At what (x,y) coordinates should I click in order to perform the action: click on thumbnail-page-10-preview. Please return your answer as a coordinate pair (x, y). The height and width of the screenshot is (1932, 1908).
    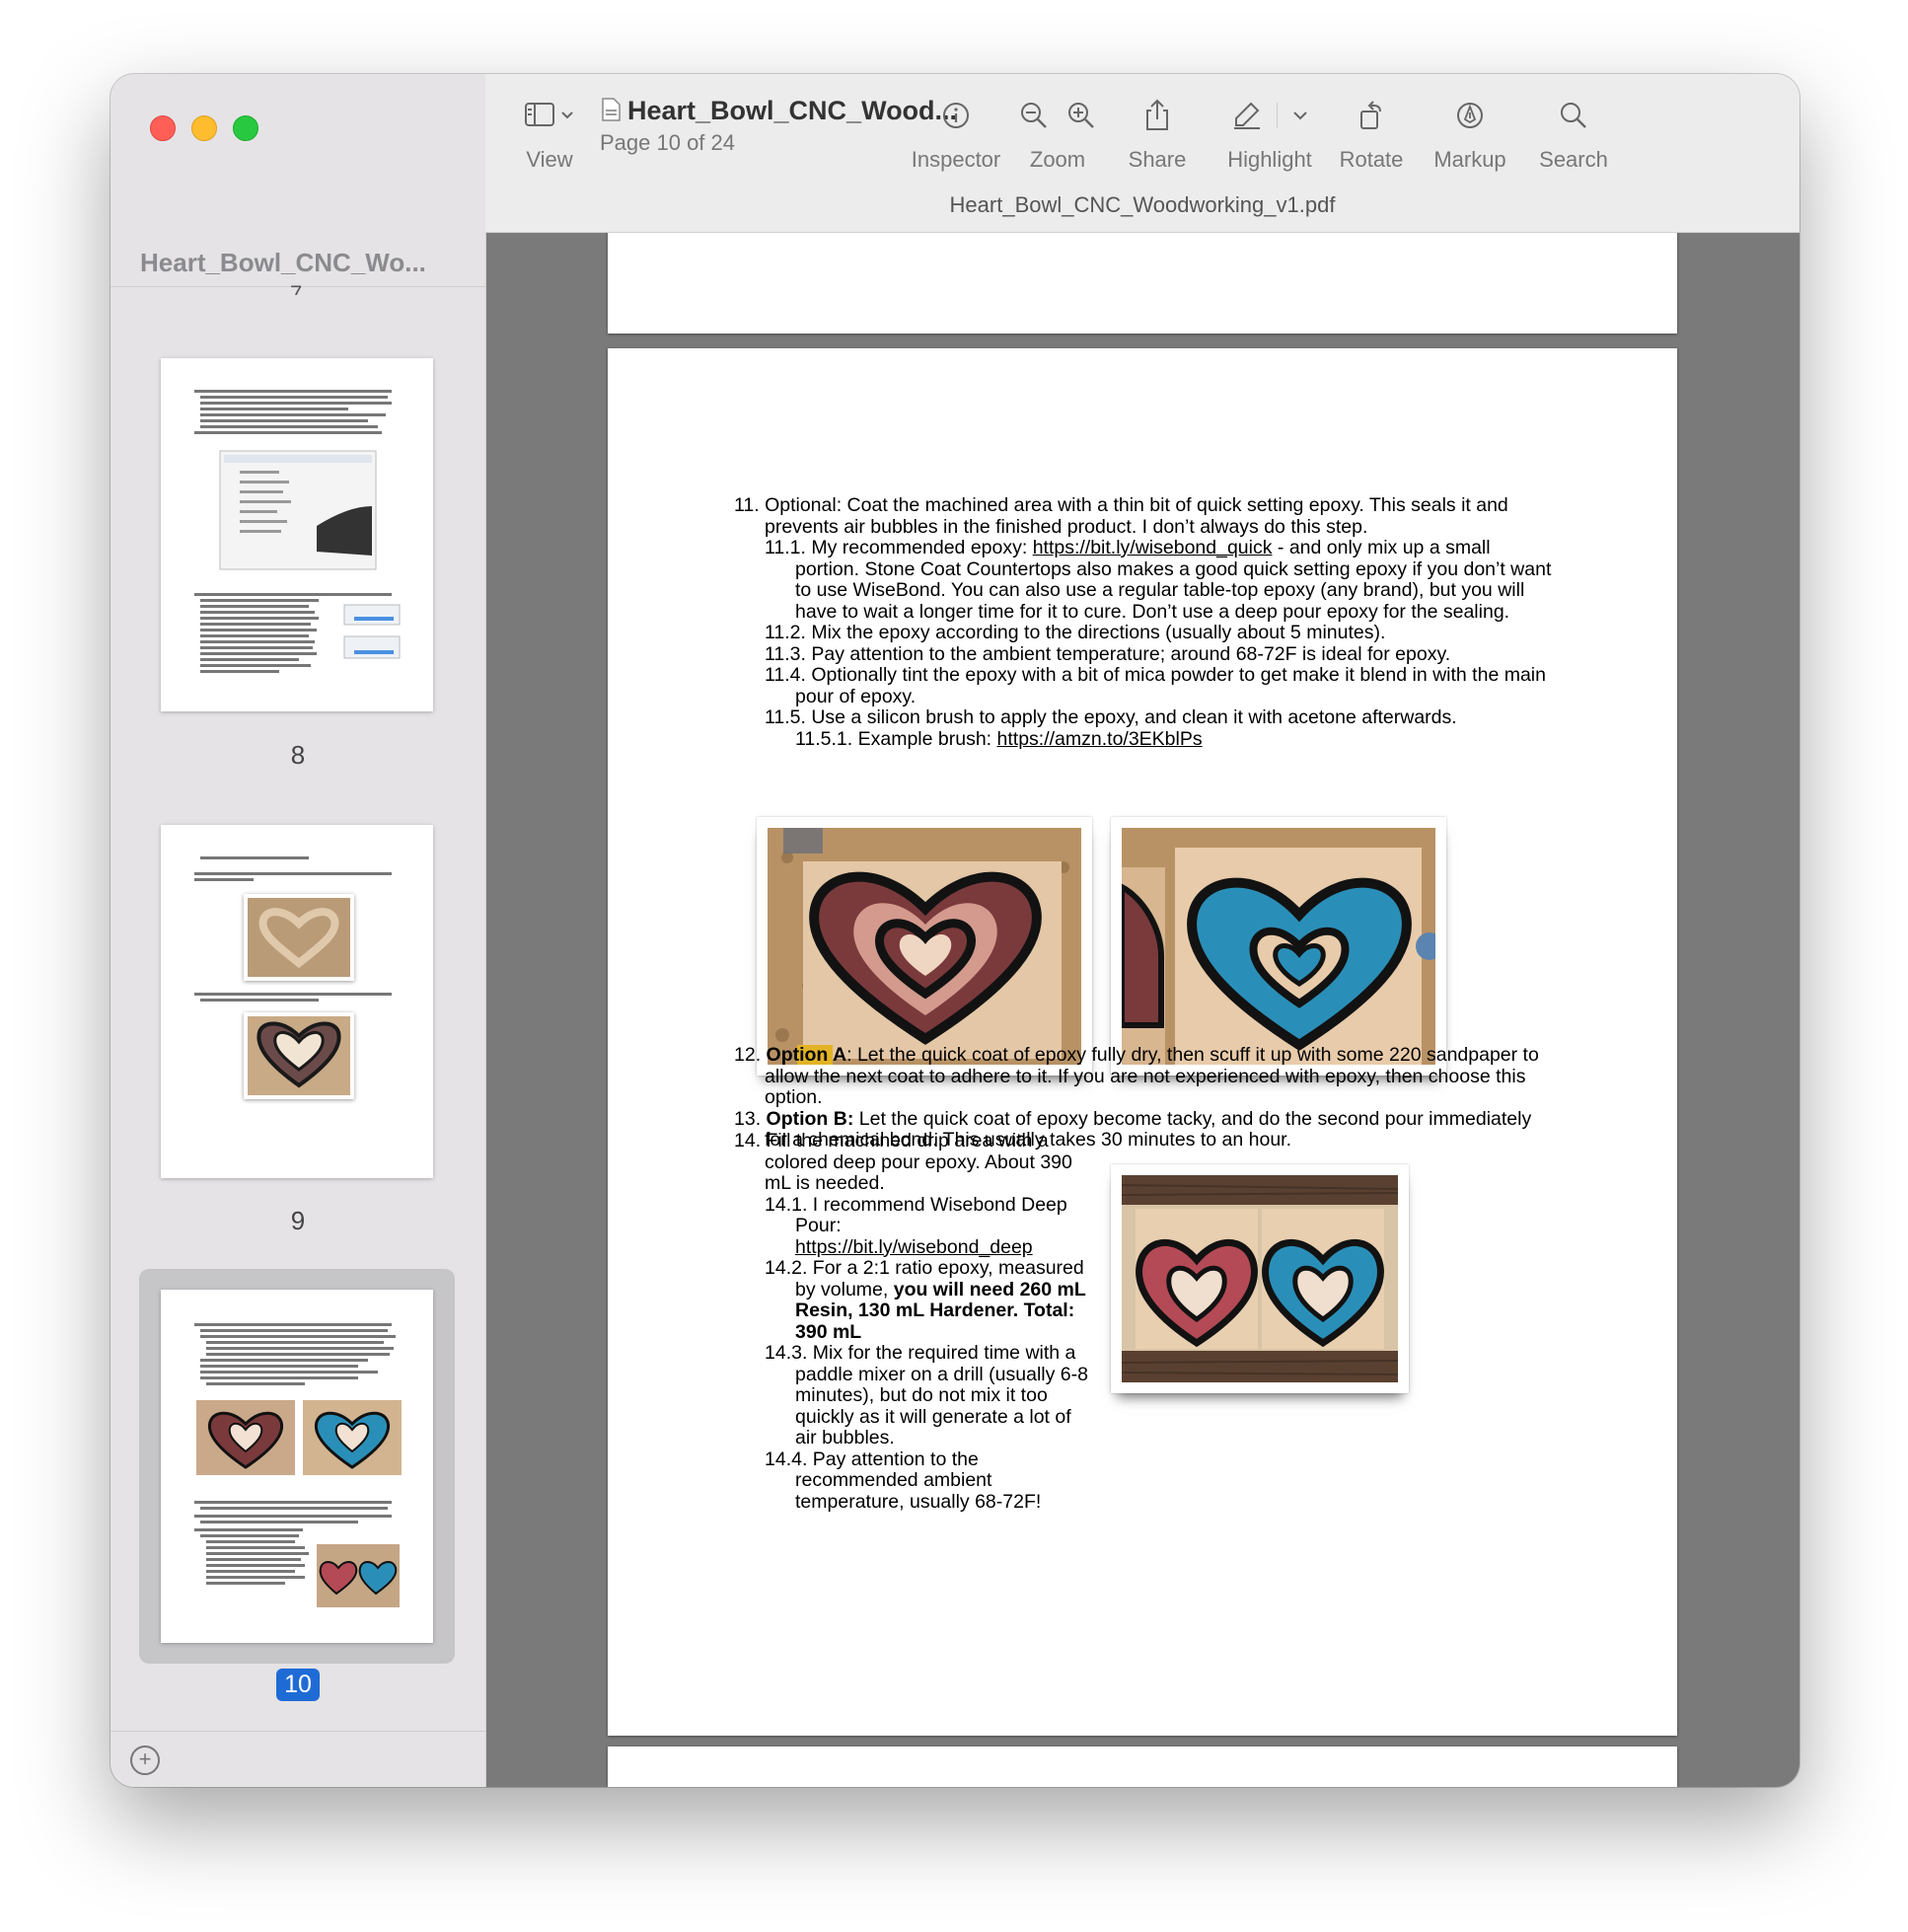
    Looking at the image, I should click on (298, 1465).